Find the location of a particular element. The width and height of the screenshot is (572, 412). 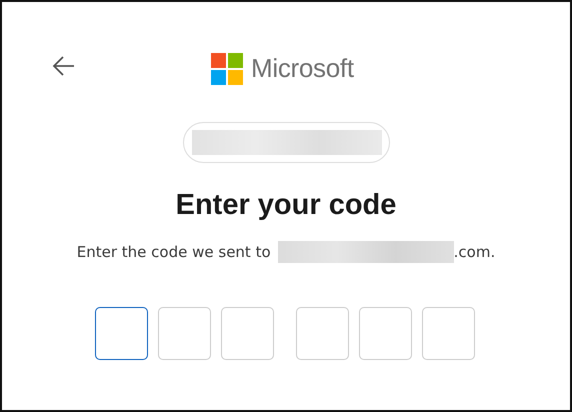

instruction-text: Enter the code we sent to is located at coordinates (173, 252).